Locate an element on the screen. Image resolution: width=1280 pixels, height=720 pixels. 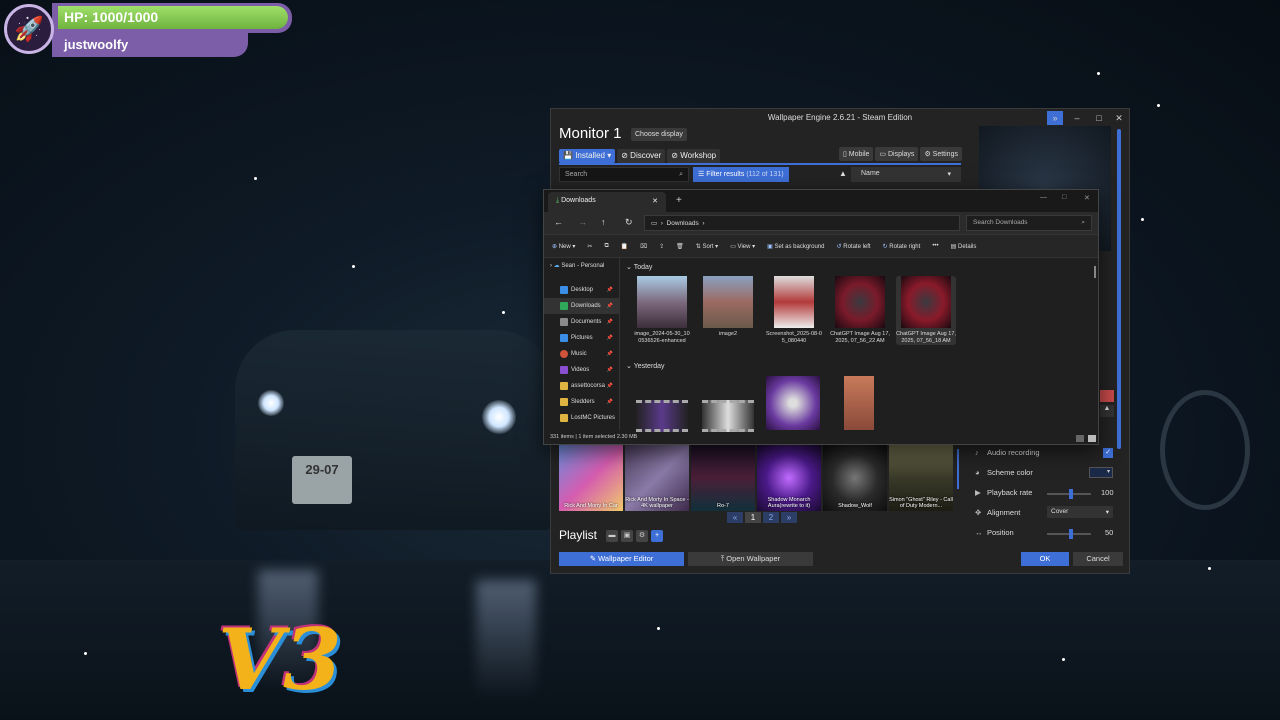
explorer-search-input: Search Downloads ⌕ is located at coordinates (1029, 223).